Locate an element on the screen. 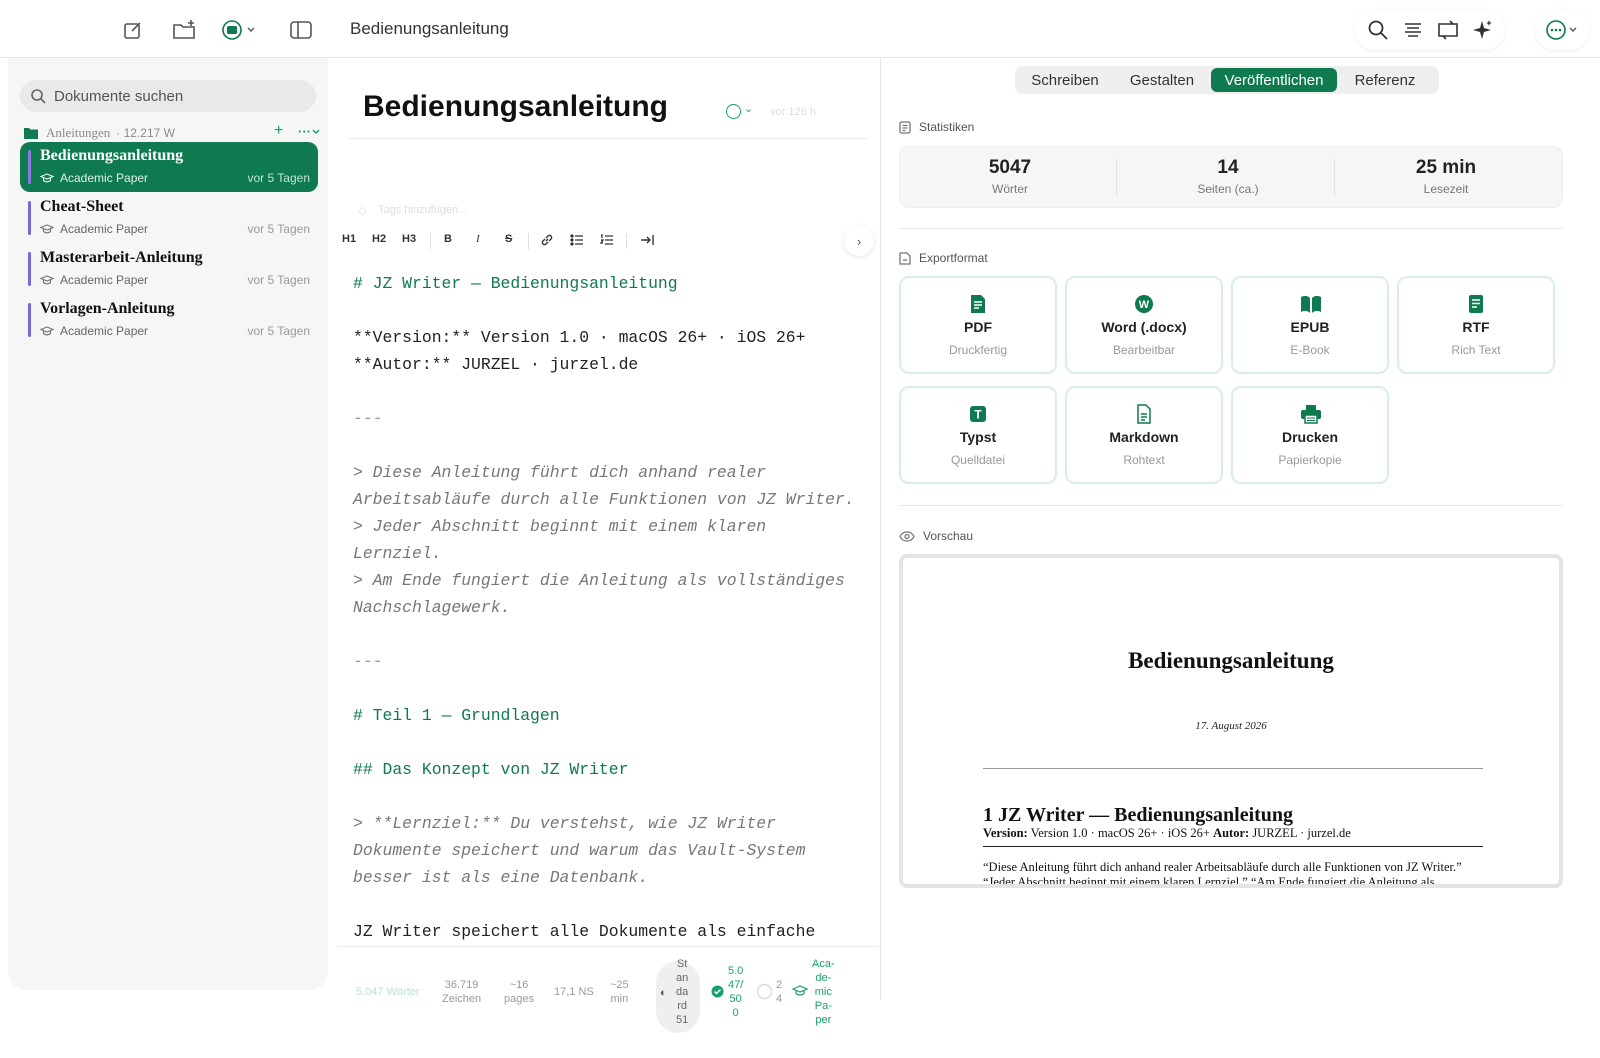 The height and width of the screenshot is (1058, 1600). export-rtf-button: RTF Rich Text is located at coordinates (1476, 325).